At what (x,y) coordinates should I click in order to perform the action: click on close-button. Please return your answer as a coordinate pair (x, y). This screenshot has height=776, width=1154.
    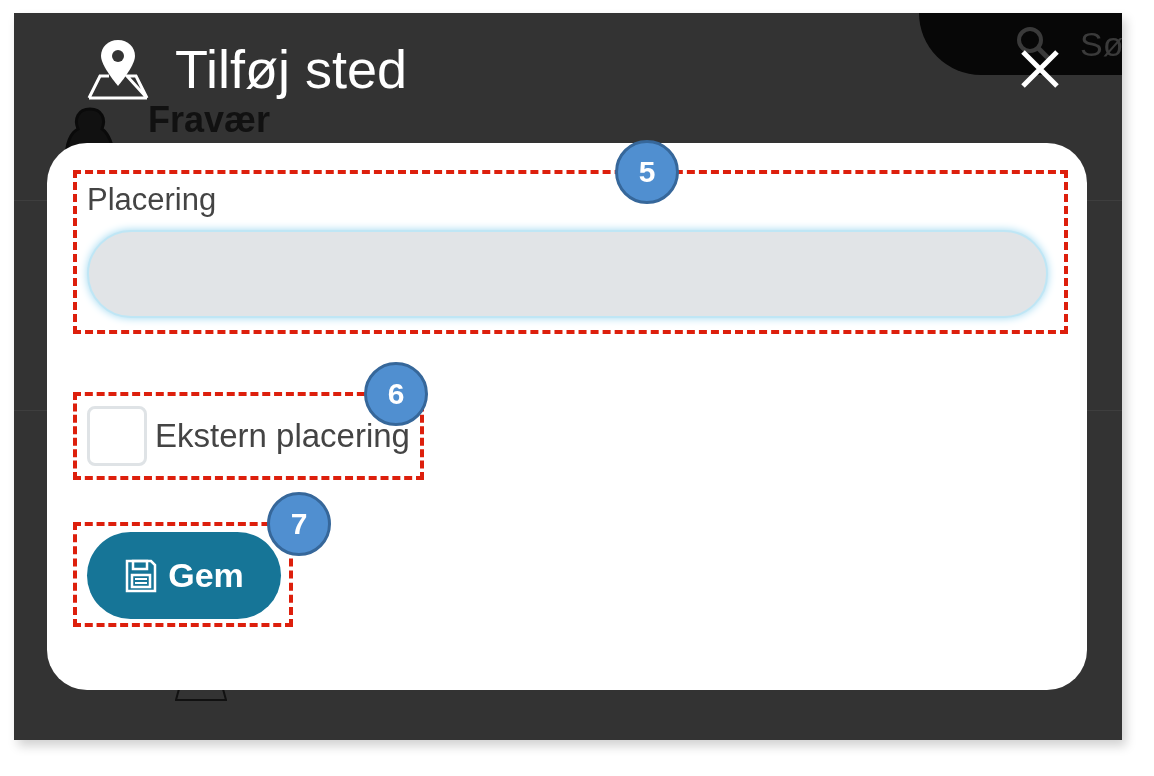
    Looking at the image, I should click on (1040, 69).